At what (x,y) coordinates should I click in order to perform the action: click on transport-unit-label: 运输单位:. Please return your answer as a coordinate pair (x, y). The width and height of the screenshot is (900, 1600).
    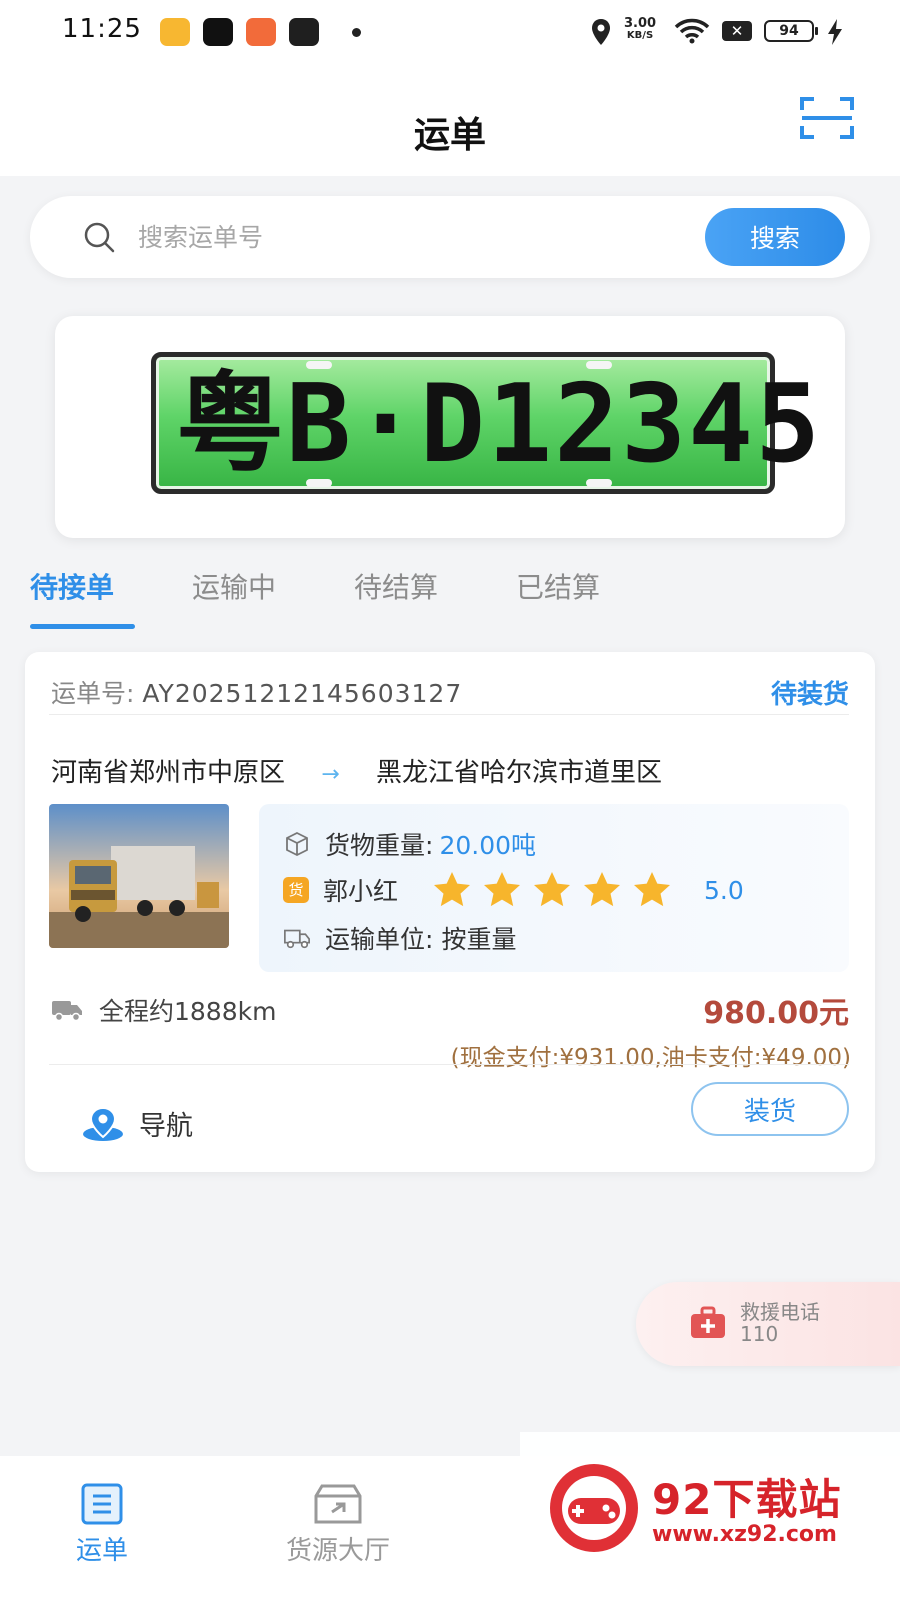
    Looking at the image, I should click on (379, 939).